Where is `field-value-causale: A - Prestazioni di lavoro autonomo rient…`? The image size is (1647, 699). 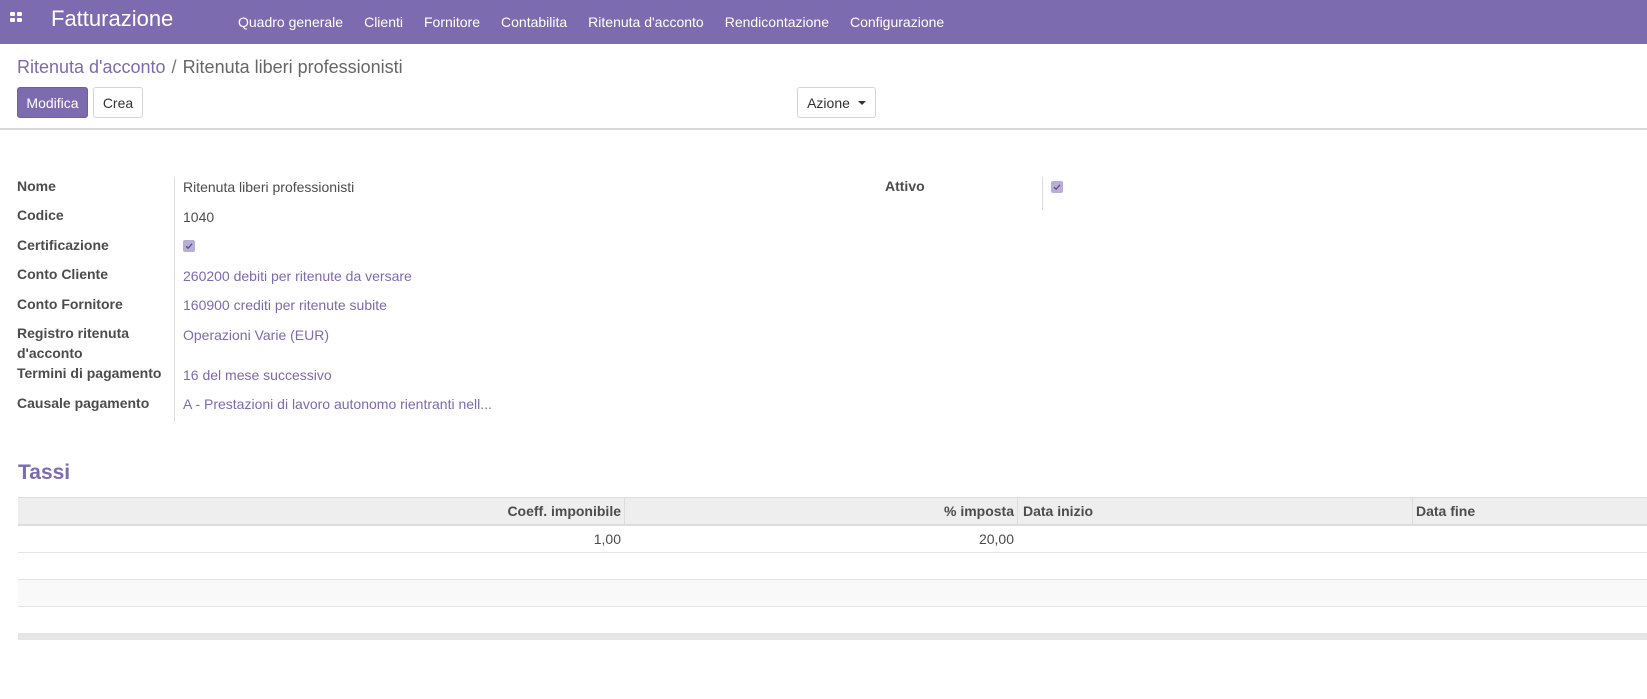 field-value-causale: A - Prestazioni di lavoro autonomo rient… is located at coordinates (337, 404).